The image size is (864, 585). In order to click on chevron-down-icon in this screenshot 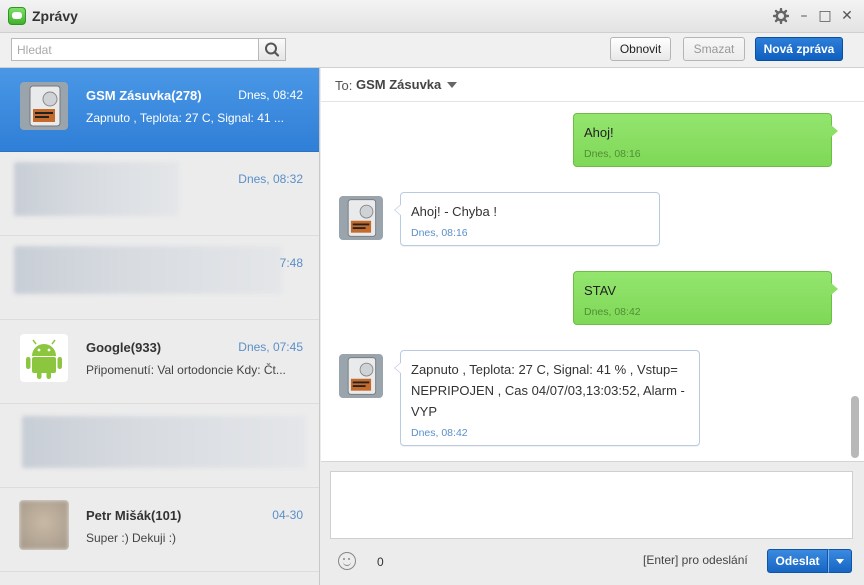, I will do `click(452, 85)`.